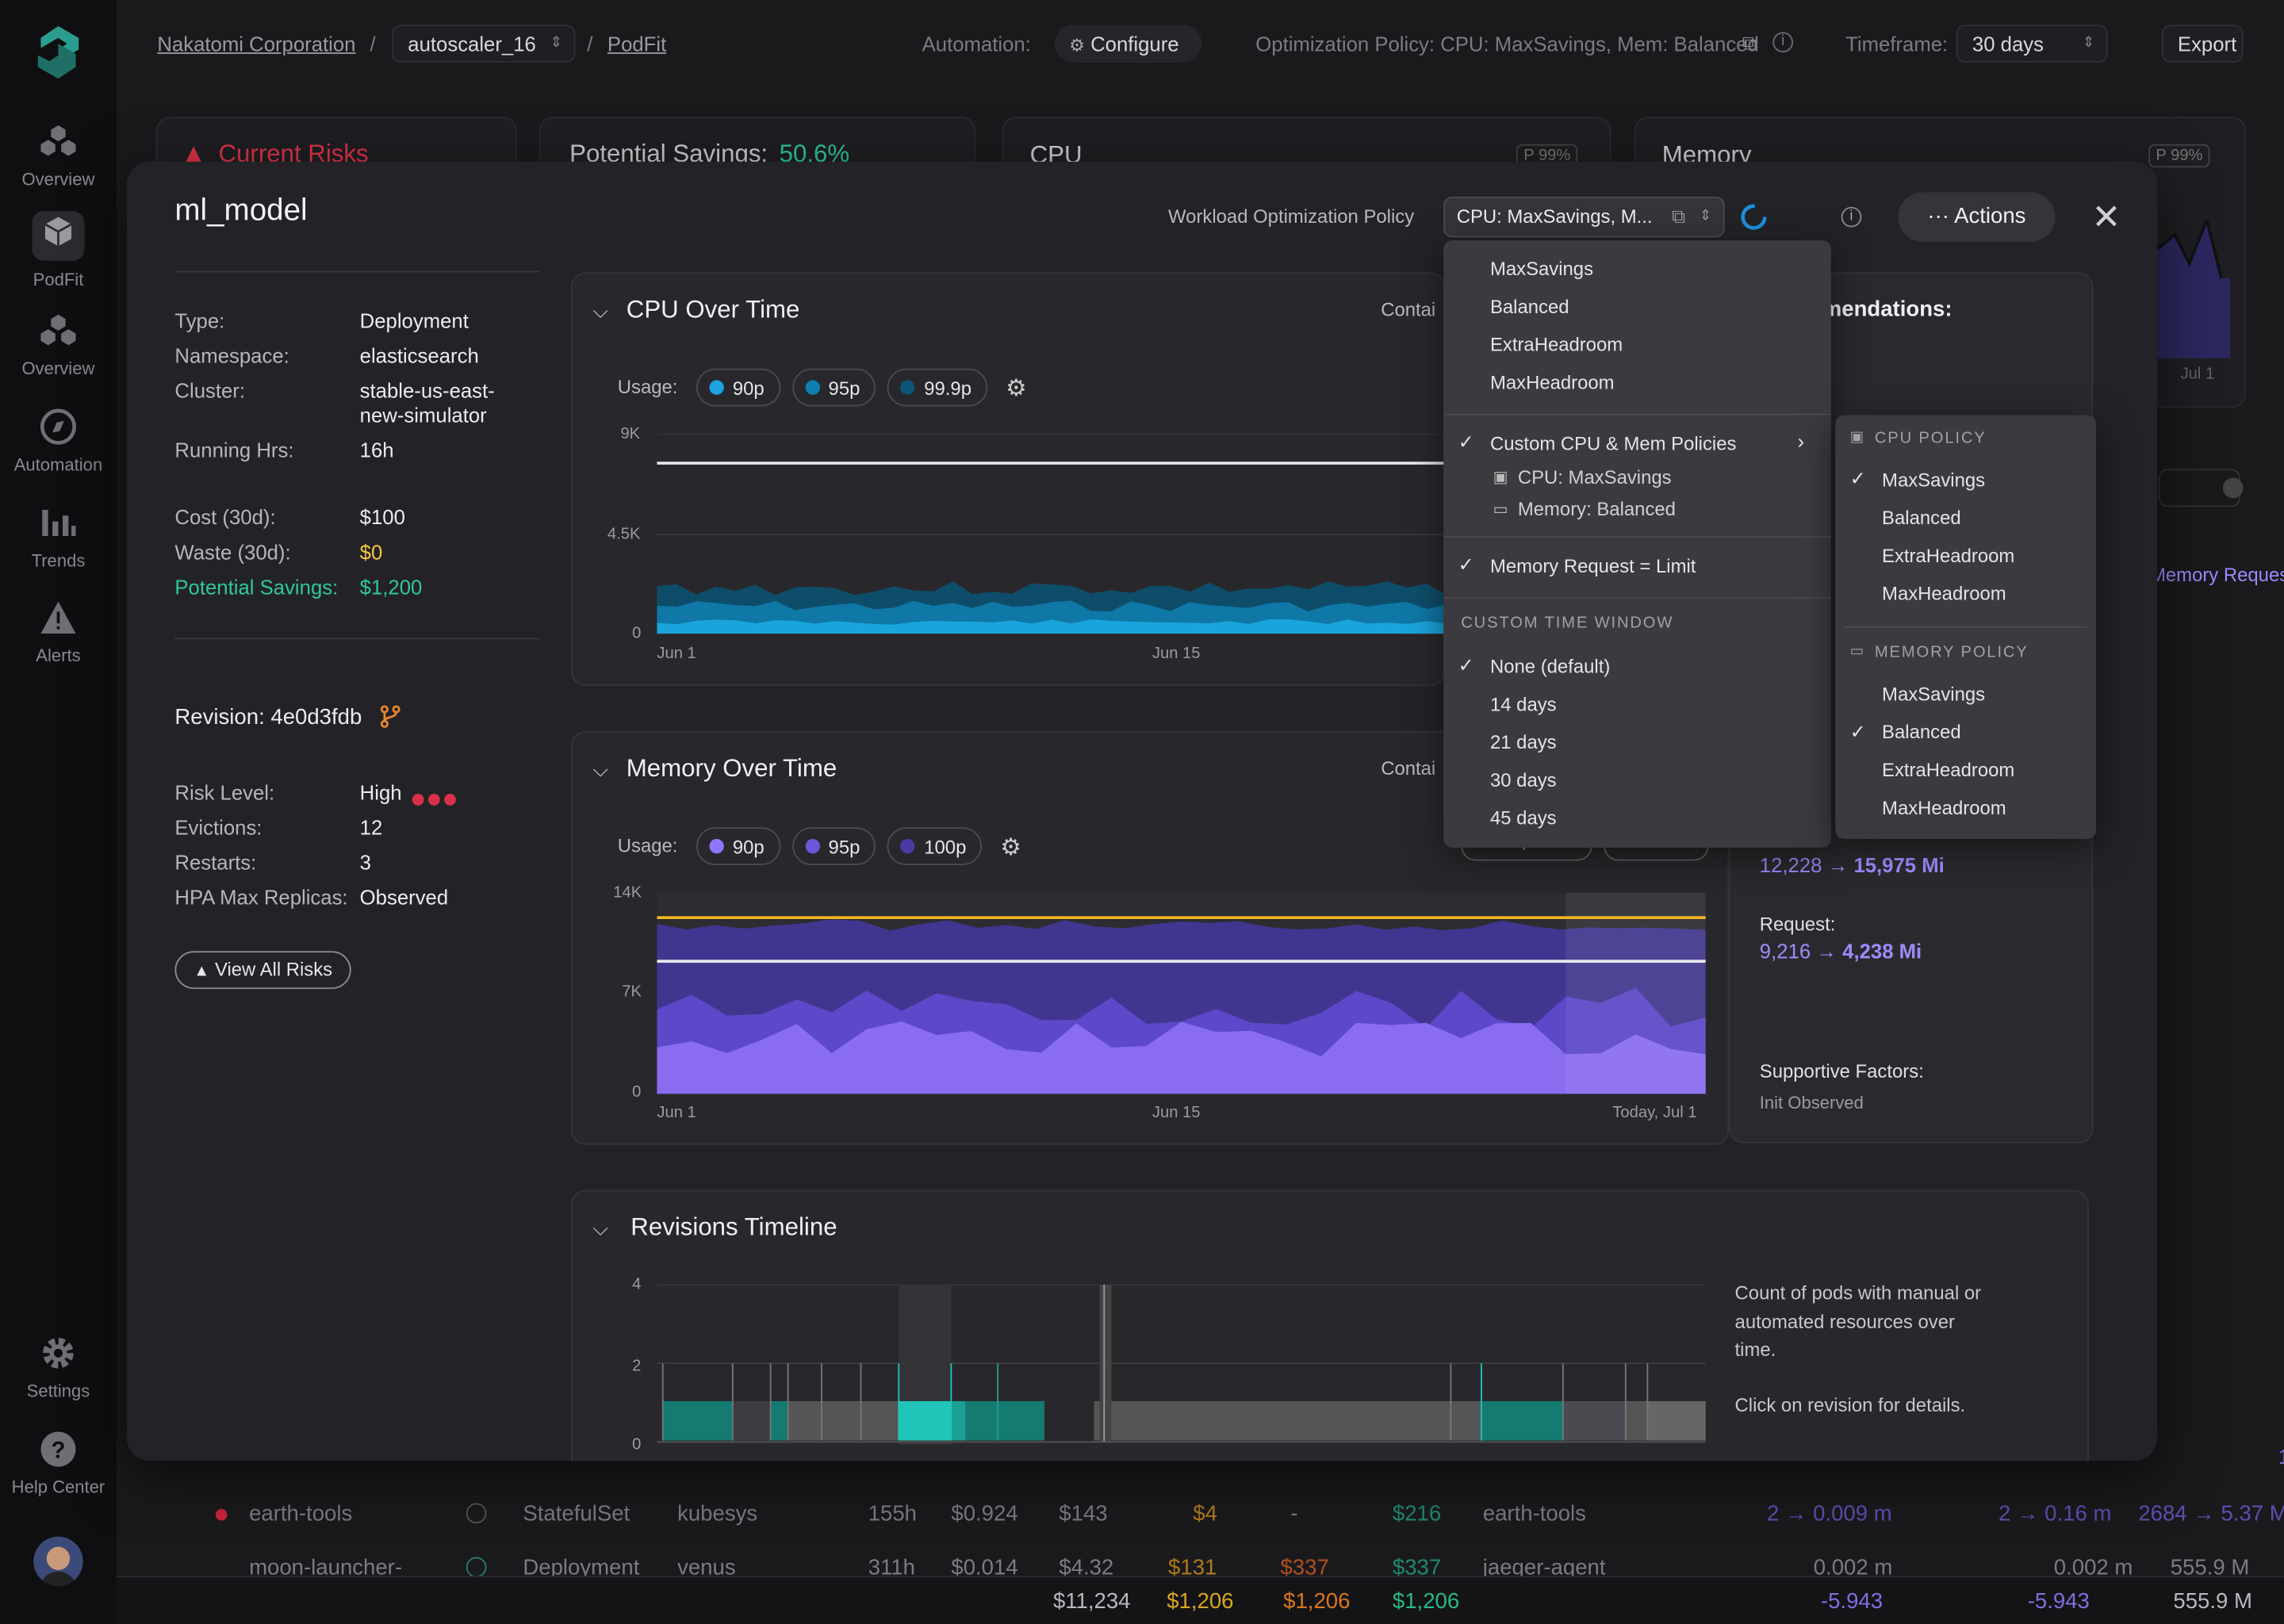 The image size is (2284, 1624). Describe the element at coordinates (1944, 594) in the screenshot. I see `submenu-item-cpu-policy: MaxHeadroom` at that location.